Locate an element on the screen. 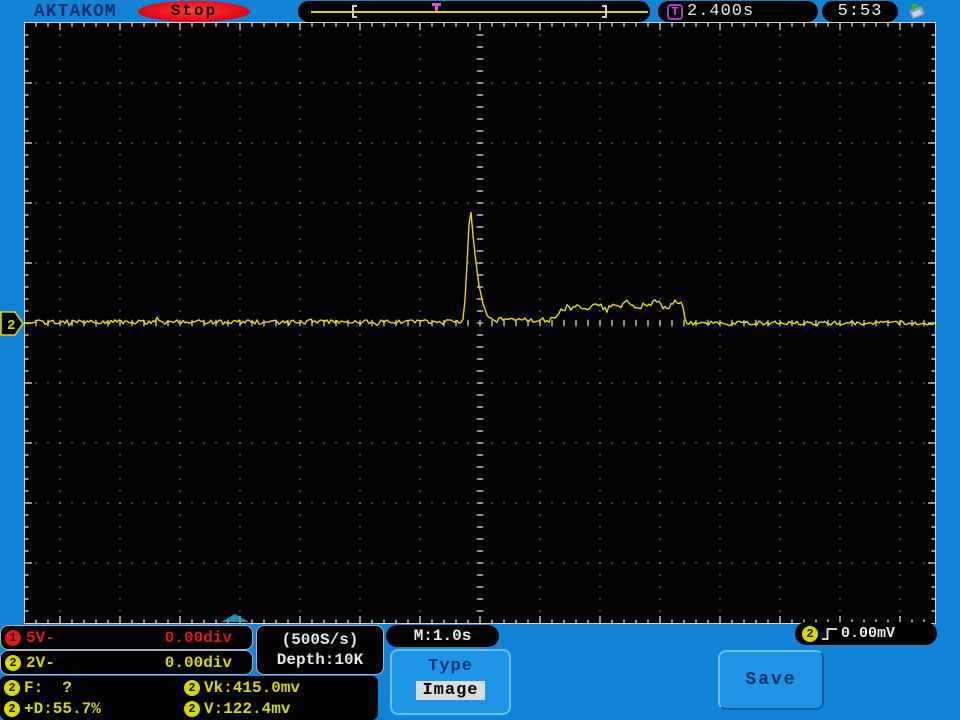  memory-depth: Depth:10K is located at coordinates (320, 660).